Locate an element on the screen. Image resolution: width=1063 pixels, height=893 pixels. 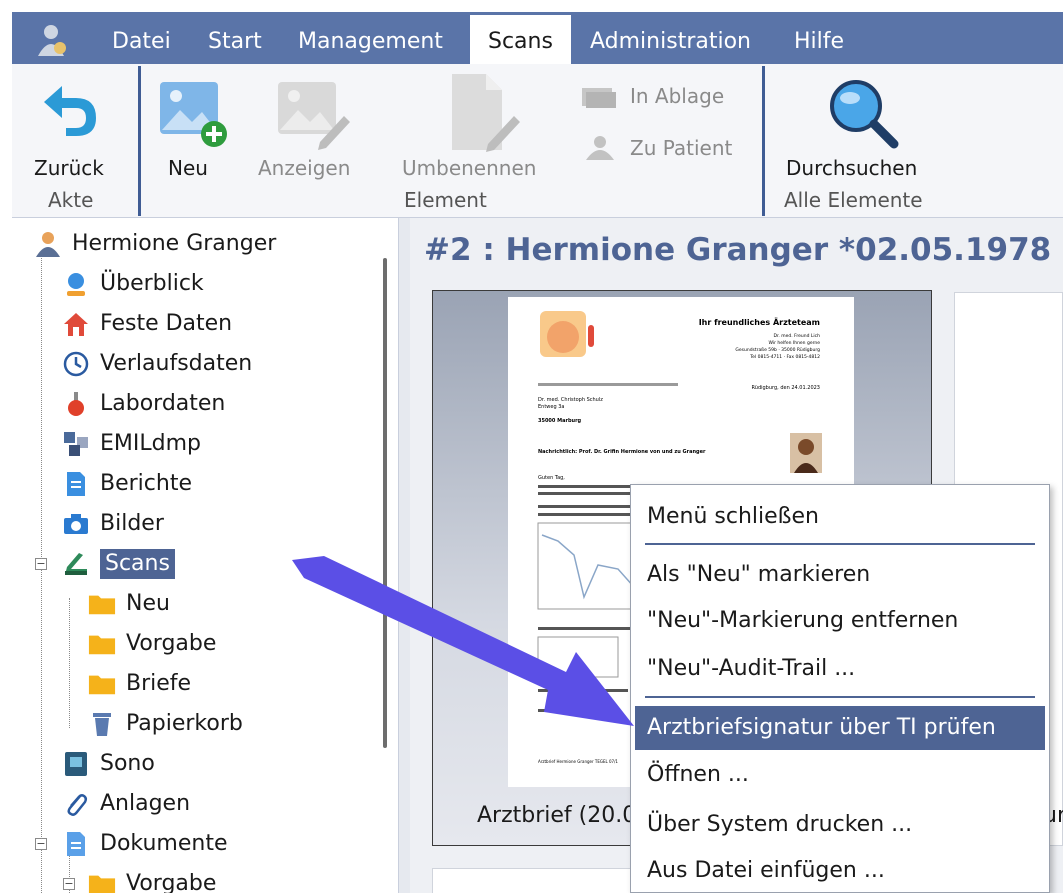
app-logo-icon is located at coordinates (51, 40).